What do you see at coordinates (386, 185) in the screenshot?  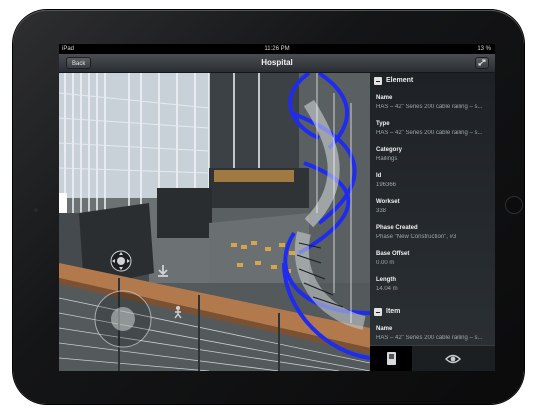 I see `property-value: 196366` at bounding box center [386, 185].